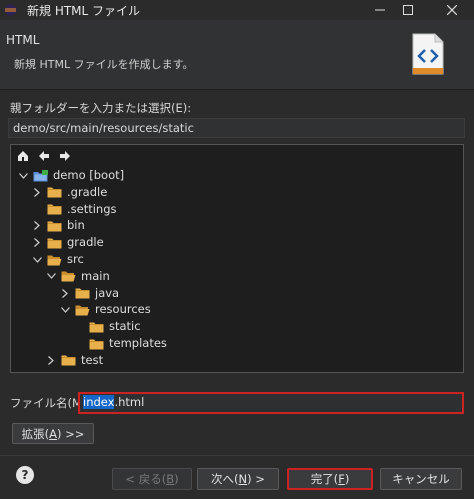 Image resolution: width=474 pixels, height=499 pixels. What do you see at coordinates (225, 479) in the screenshot?
I see `next-label-prefix: 次へ(` at bounding box center [225, 479].